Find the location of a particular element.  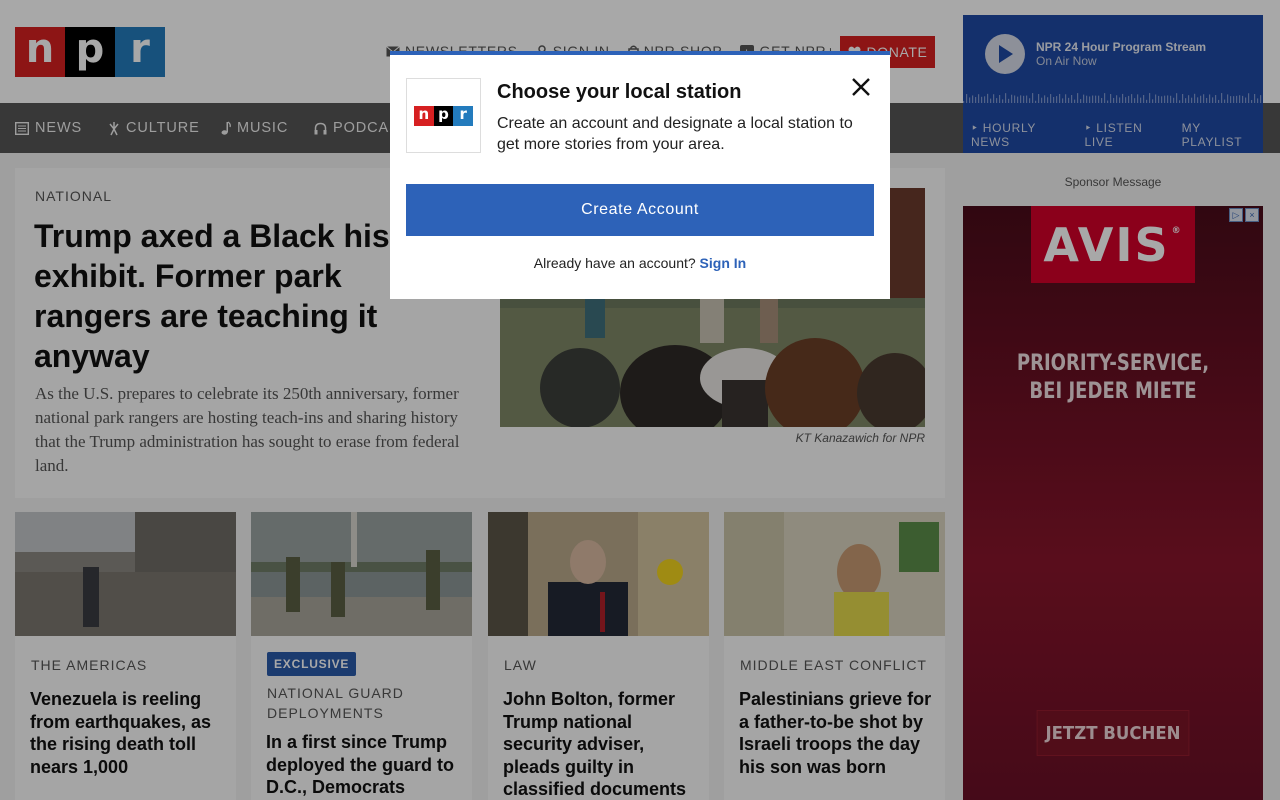

modal-sign-in-link: Sign In is located at coordinates (723, 263).